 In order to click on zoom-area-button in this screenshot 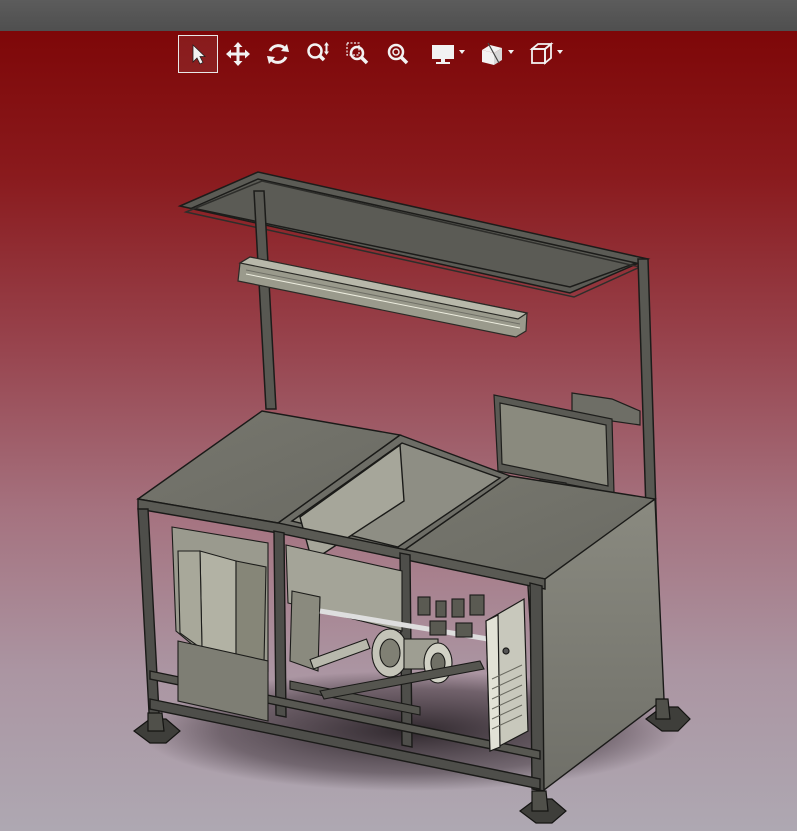, I will do `click(358, 54)`.